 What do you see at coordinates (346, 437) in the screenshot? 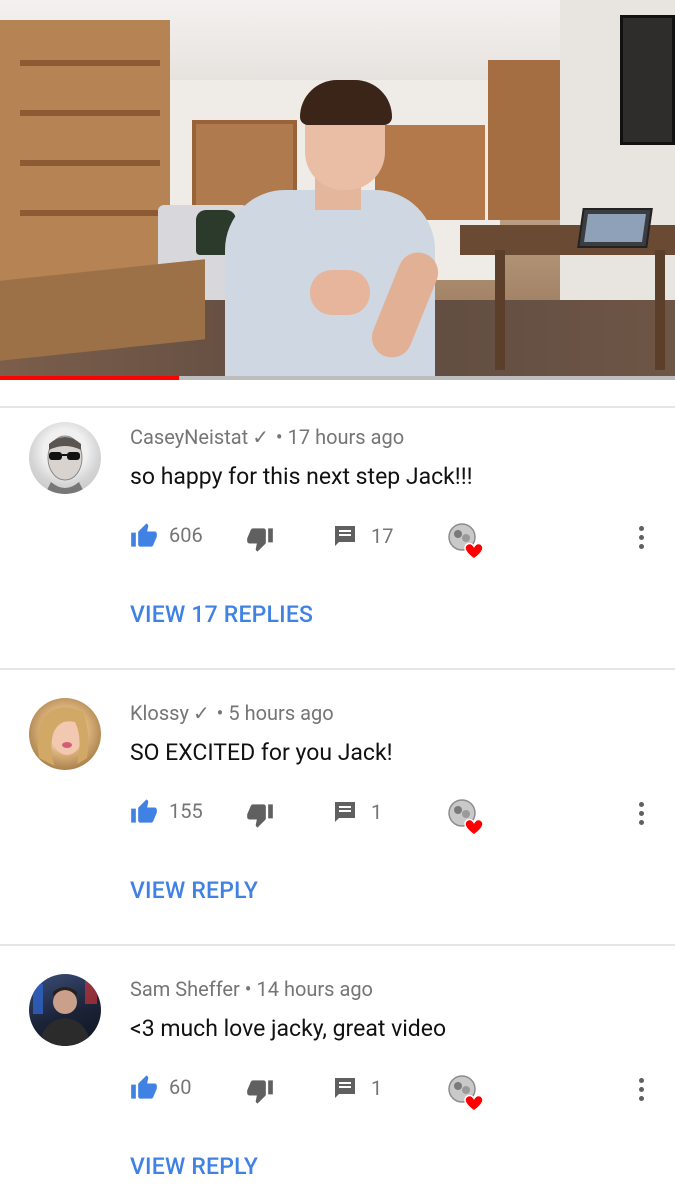
I see `comment-time: 17 hours ago` at bounding box center [346, 437].